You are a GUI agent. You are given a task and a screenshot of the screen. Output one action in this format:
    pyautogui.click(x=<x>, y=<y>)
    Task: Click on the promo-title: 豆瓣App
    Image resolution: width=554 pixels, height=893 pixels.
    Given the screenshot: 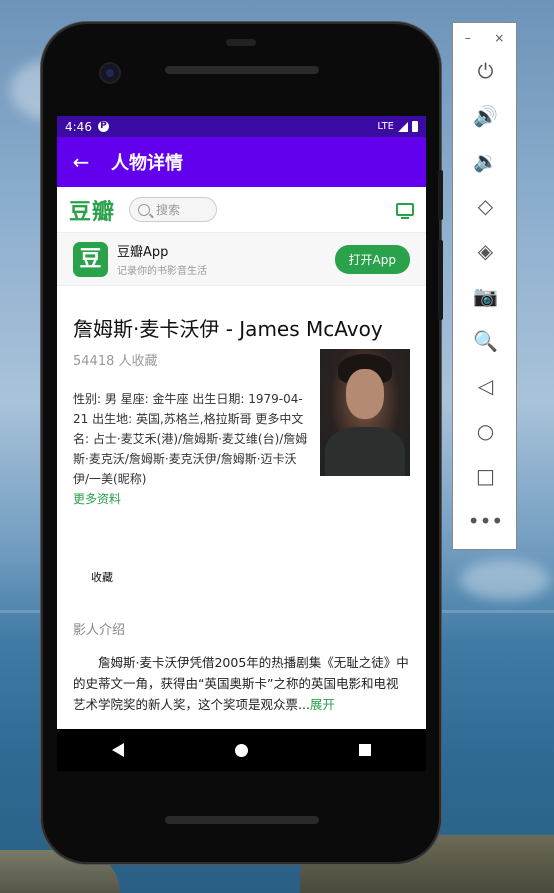 What is the action you would take?
    pyautogui.click(x=143, y=252)
    